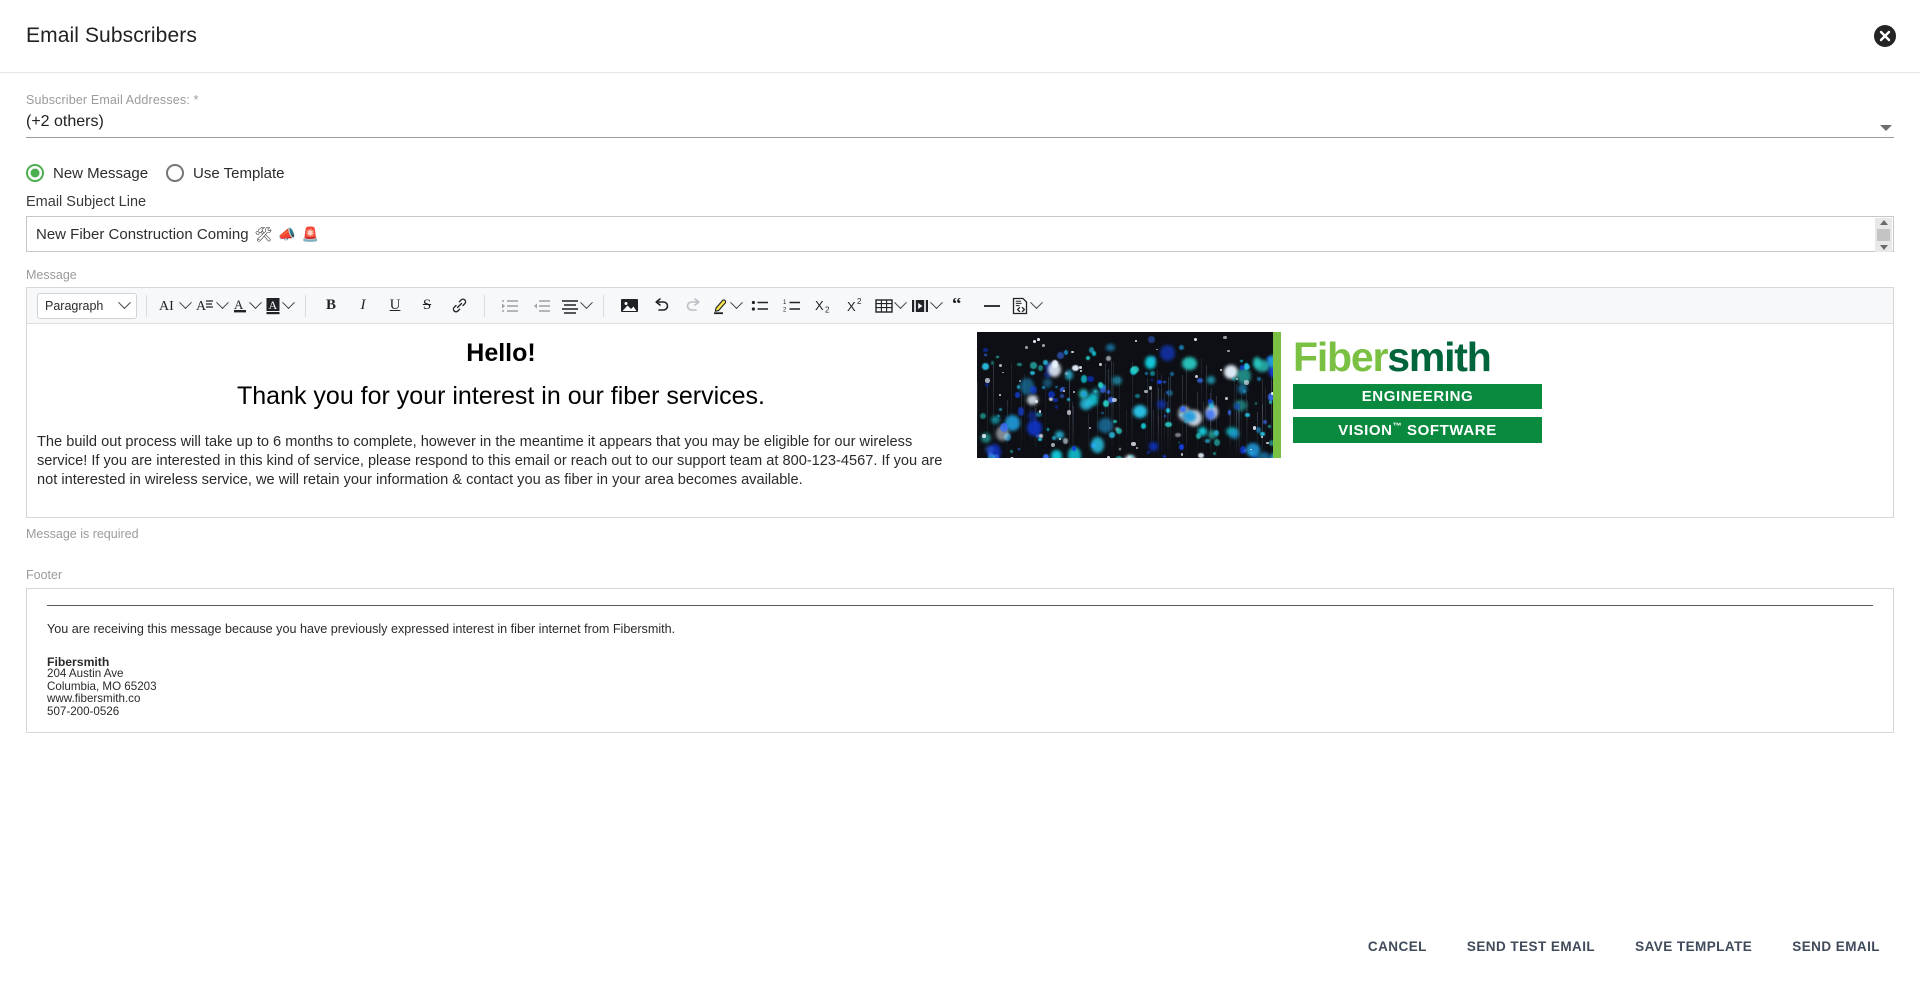  Describe the element at coordinates (726, 306) in the screenshot. I see `highlight-icon` at that location.